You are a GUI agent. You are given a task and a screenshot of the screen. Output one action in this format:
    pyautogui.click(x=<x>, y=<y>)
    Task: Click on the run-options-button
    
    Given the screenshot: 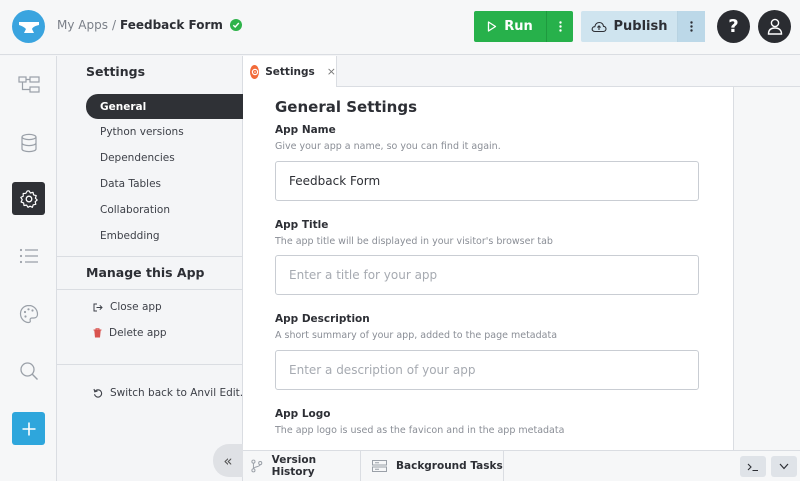 What is the action you would take?
    pyautogui.click(x=559, y=26)
    